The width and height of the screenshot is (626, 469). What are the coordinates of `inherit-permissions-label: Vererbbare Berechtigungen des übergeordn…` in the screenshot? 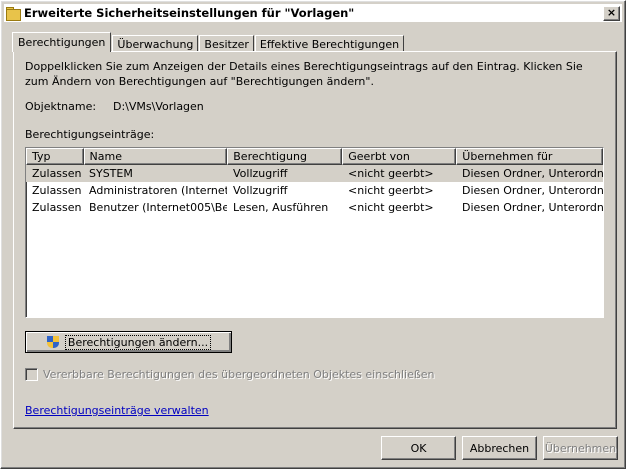 It's located at (239, 374).